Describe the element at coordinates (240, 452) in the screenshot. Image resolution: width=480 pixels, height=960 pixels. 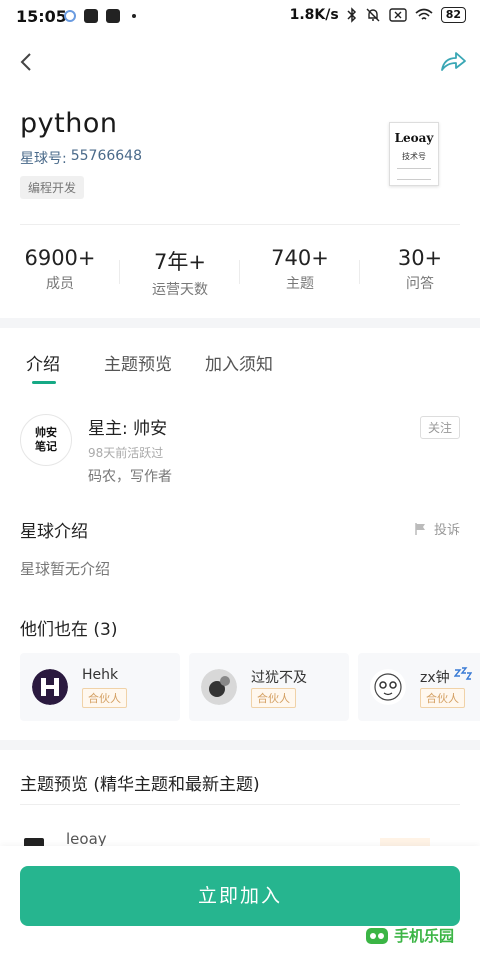
I see `owner-card: 帅安 笔记 星主: 帅安 98天前活跃过 码农，写作者 关注` at that location.